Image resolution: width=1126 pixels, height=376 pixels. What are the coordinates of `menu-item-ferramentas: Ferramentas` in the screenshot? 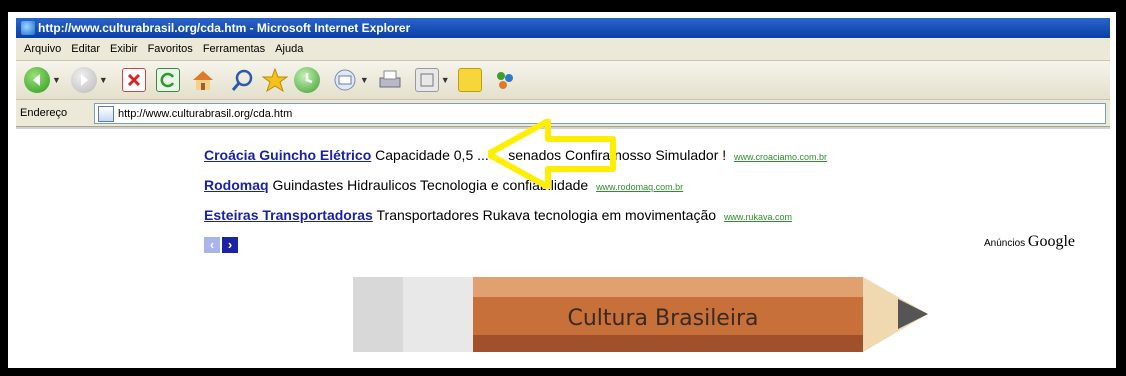 It's located at (234, 49).